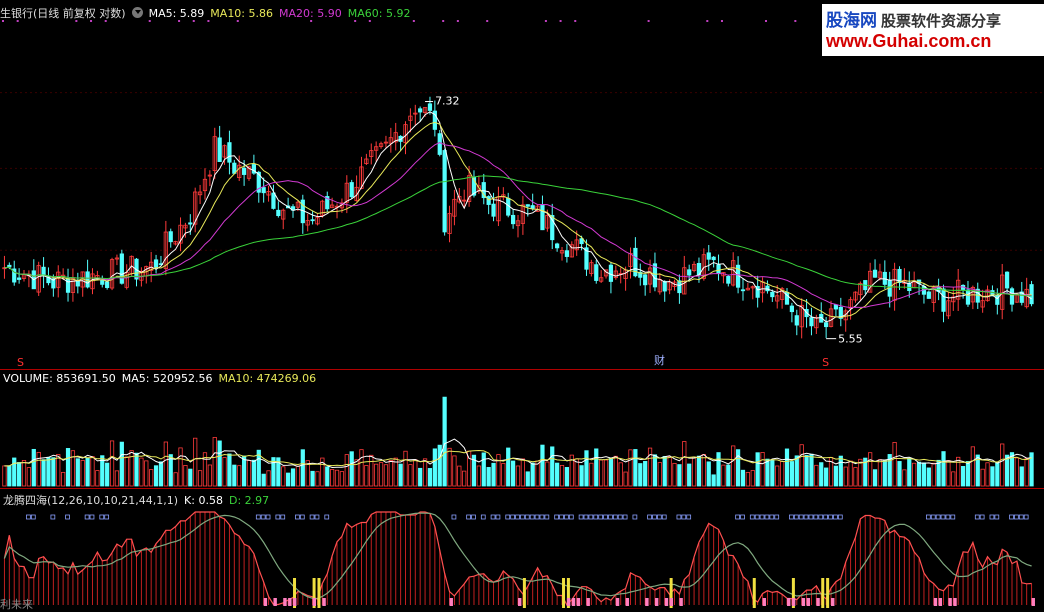  What do you see at coordinates (59, 378) in the screenshot?
I see `volume-label: VOLUME: 853691.50` at bounding box center [59, 378].